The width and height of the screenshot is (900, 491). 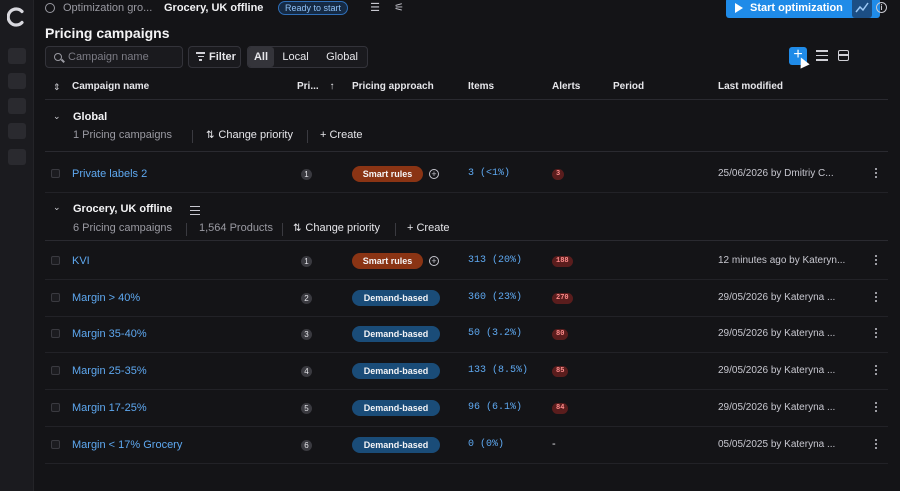 I want to click on settings-sliders-icon: ⚟, so click(x=399, y=8).